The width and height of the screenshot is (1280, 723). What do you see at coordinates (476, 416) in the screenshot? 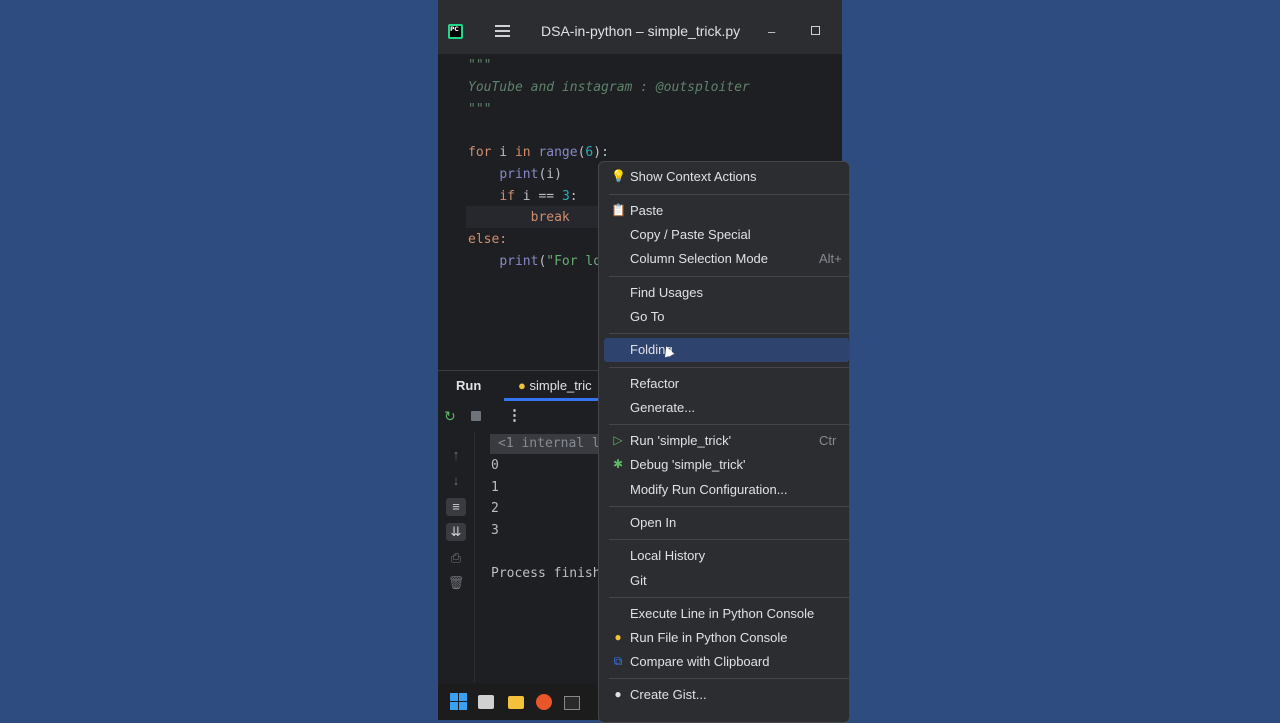
I see `stop-icon` at bounding box center [476, 416].